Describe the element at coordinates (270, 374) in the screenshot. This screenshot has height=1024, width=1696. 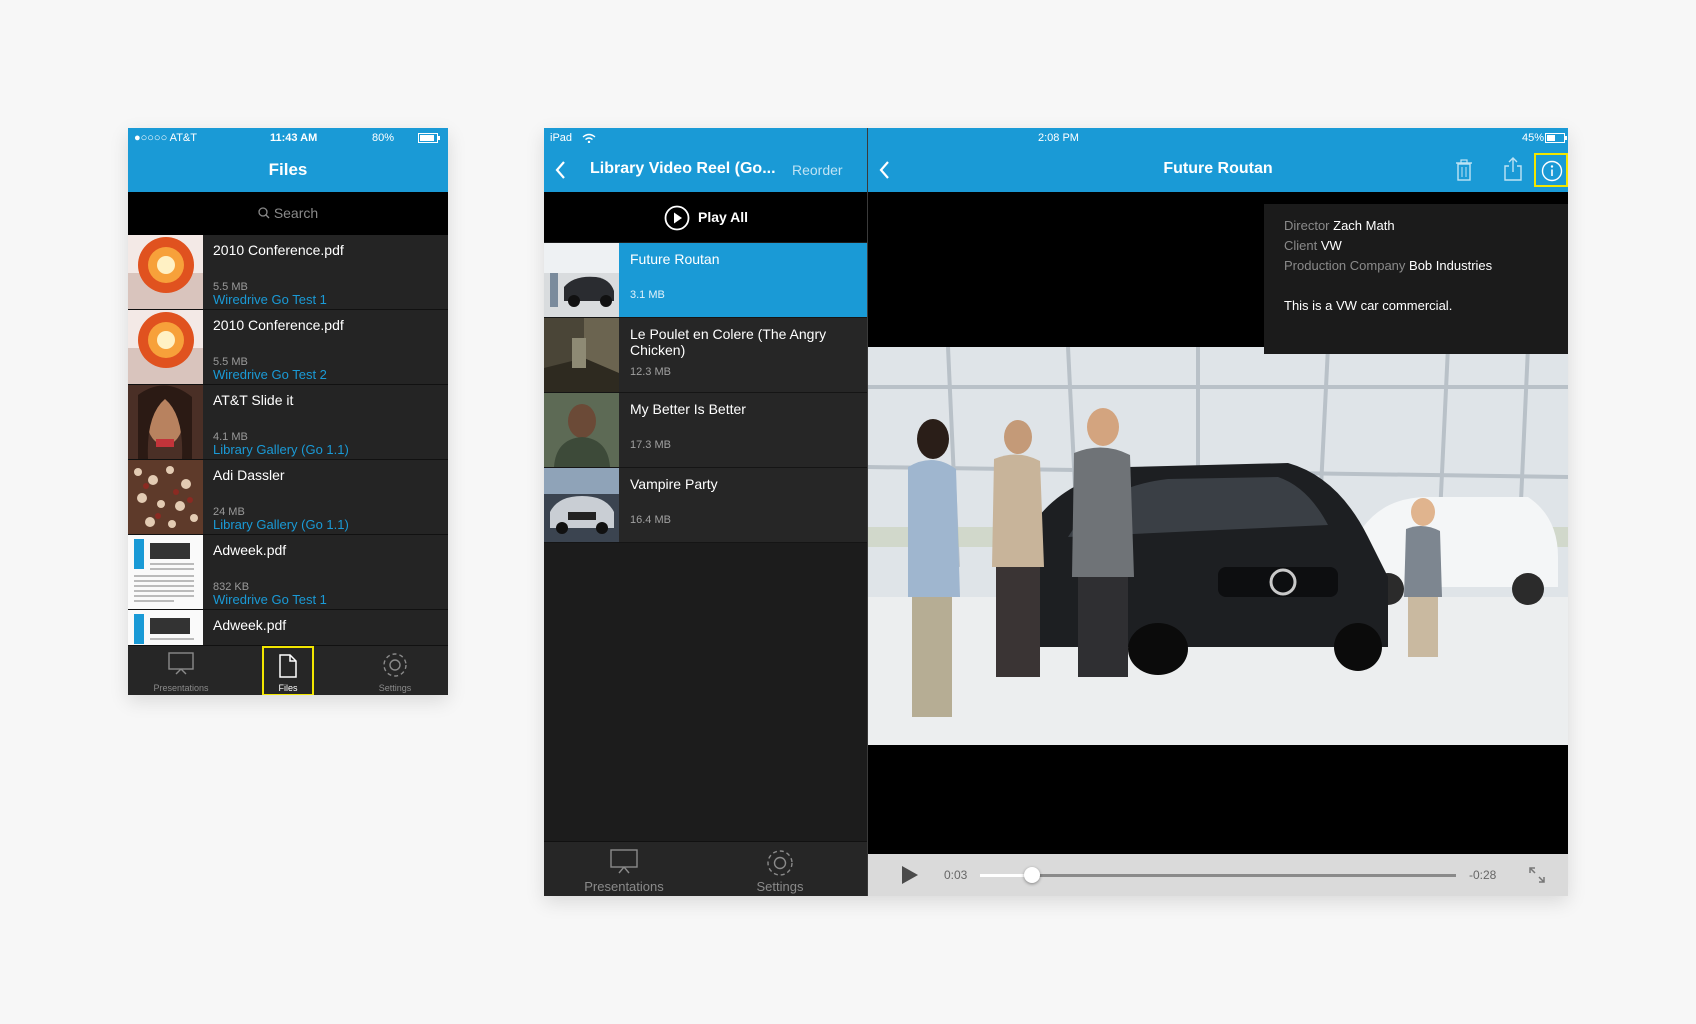
I see `file-source: Wiredrive Go Test 2` at that location.